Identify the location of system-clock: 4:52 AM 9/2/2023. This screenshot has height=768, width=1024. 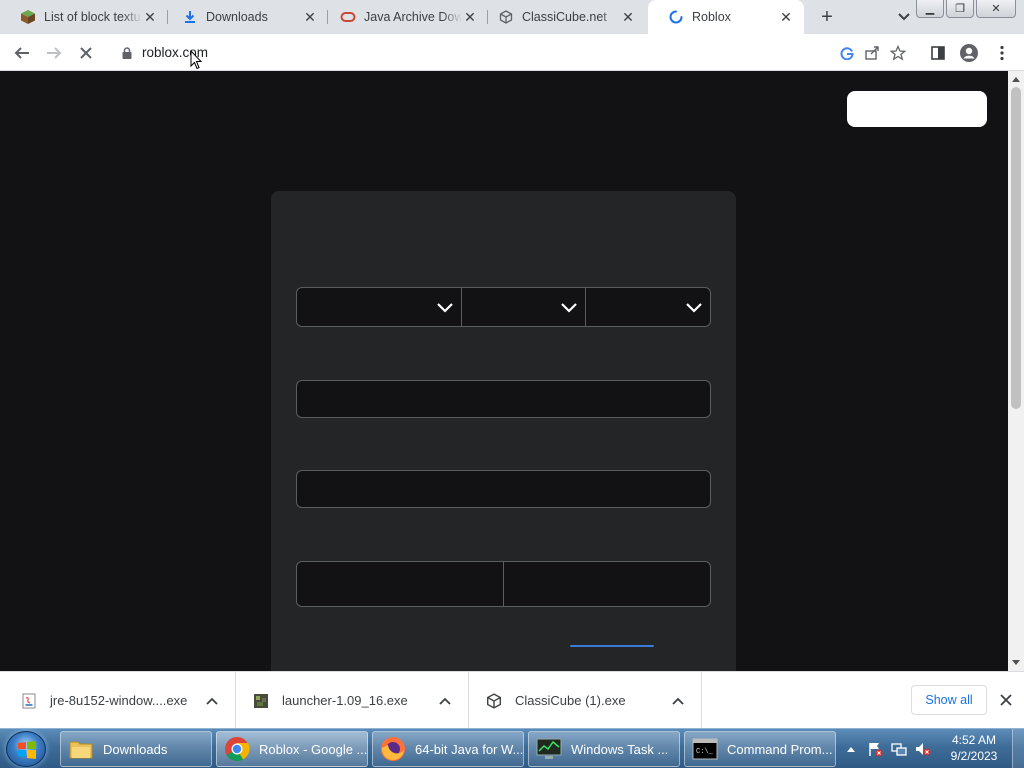
(974, 748).